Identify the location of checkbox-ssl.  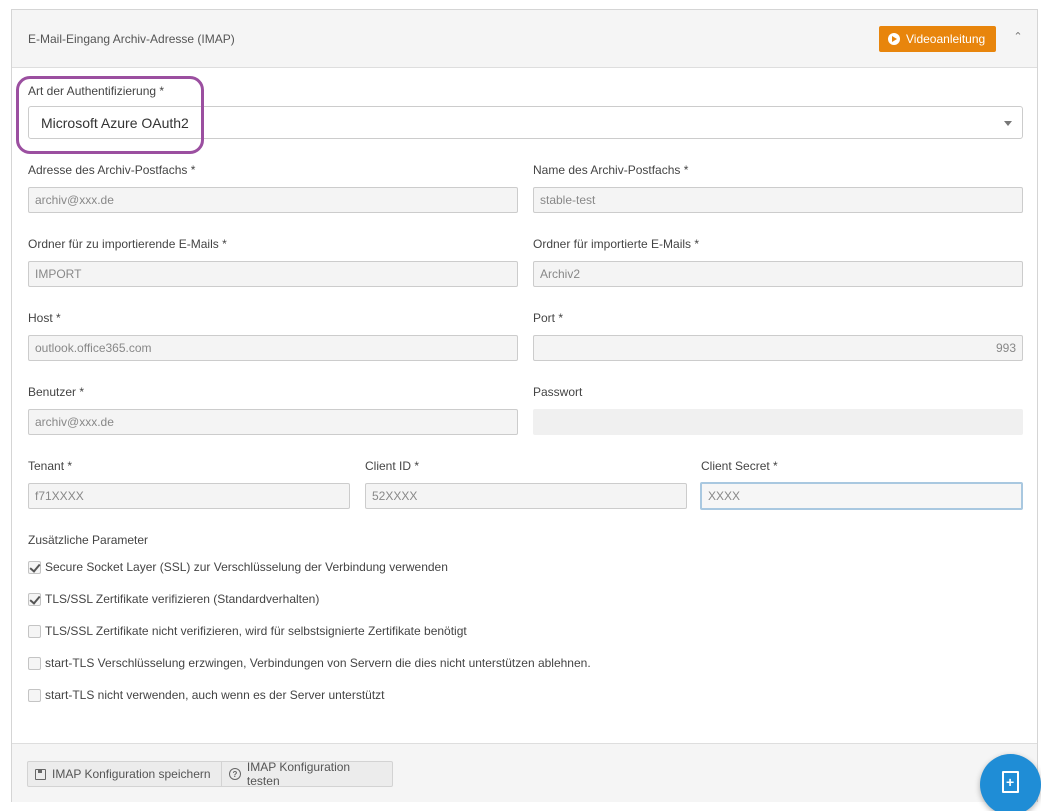
(34, 567).